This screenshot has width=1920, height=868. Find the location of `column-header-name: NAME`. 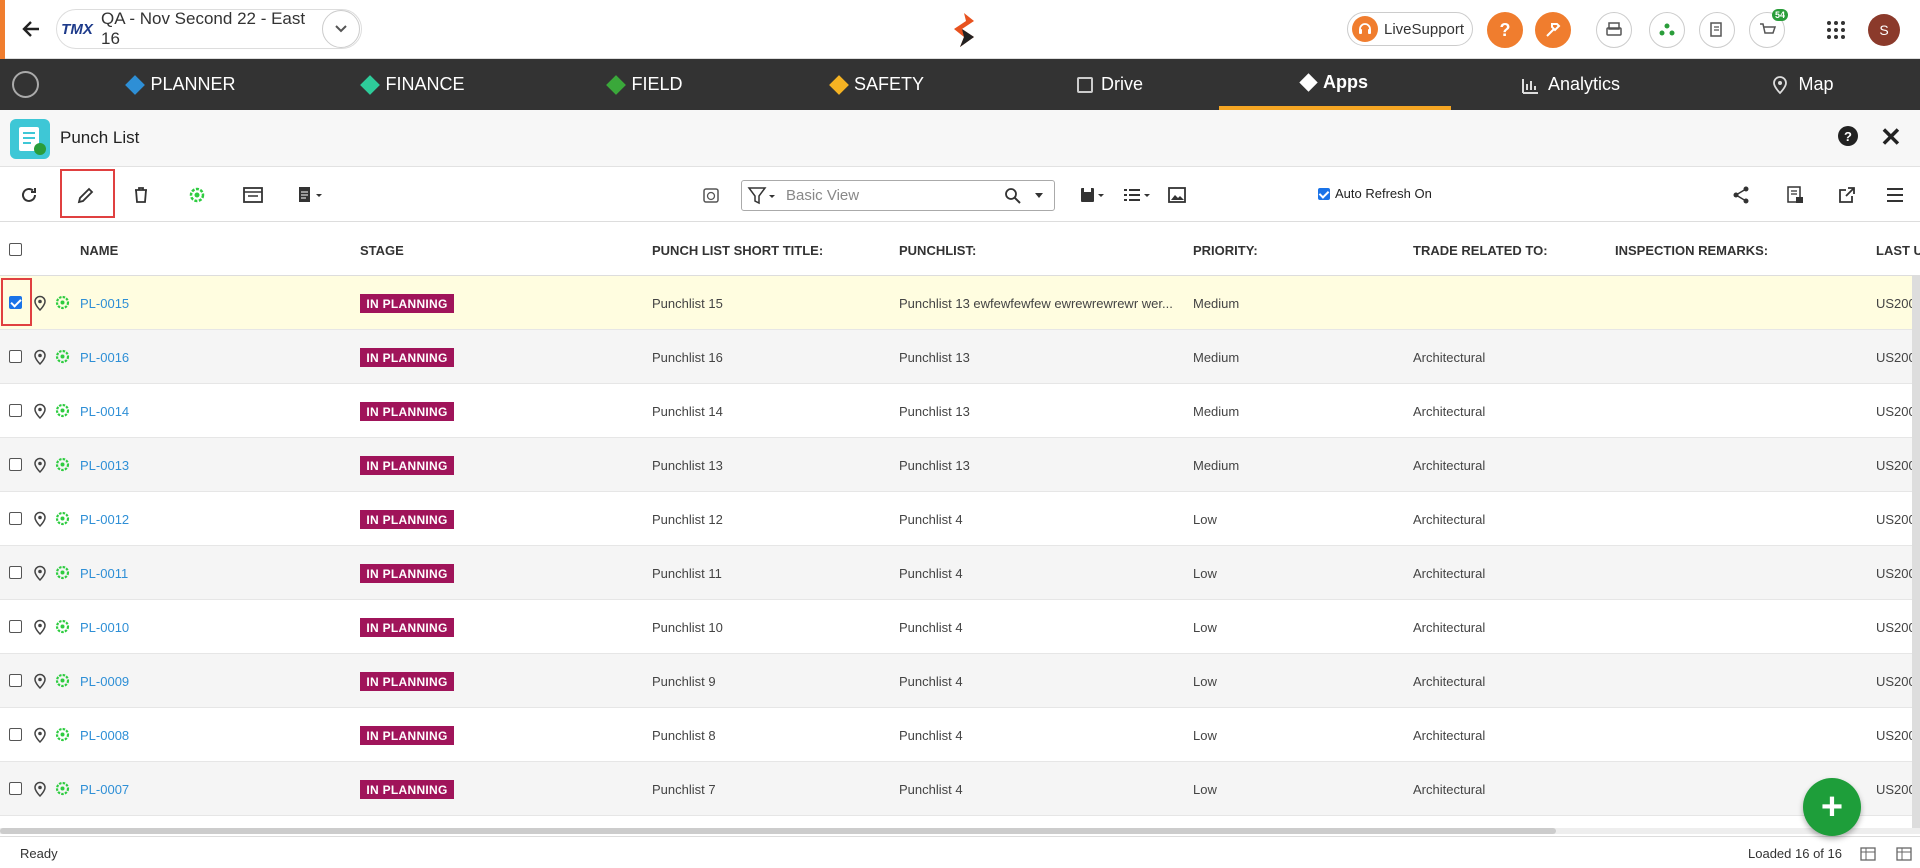

column-header-name: NAME is located at coordinates (99, 250).